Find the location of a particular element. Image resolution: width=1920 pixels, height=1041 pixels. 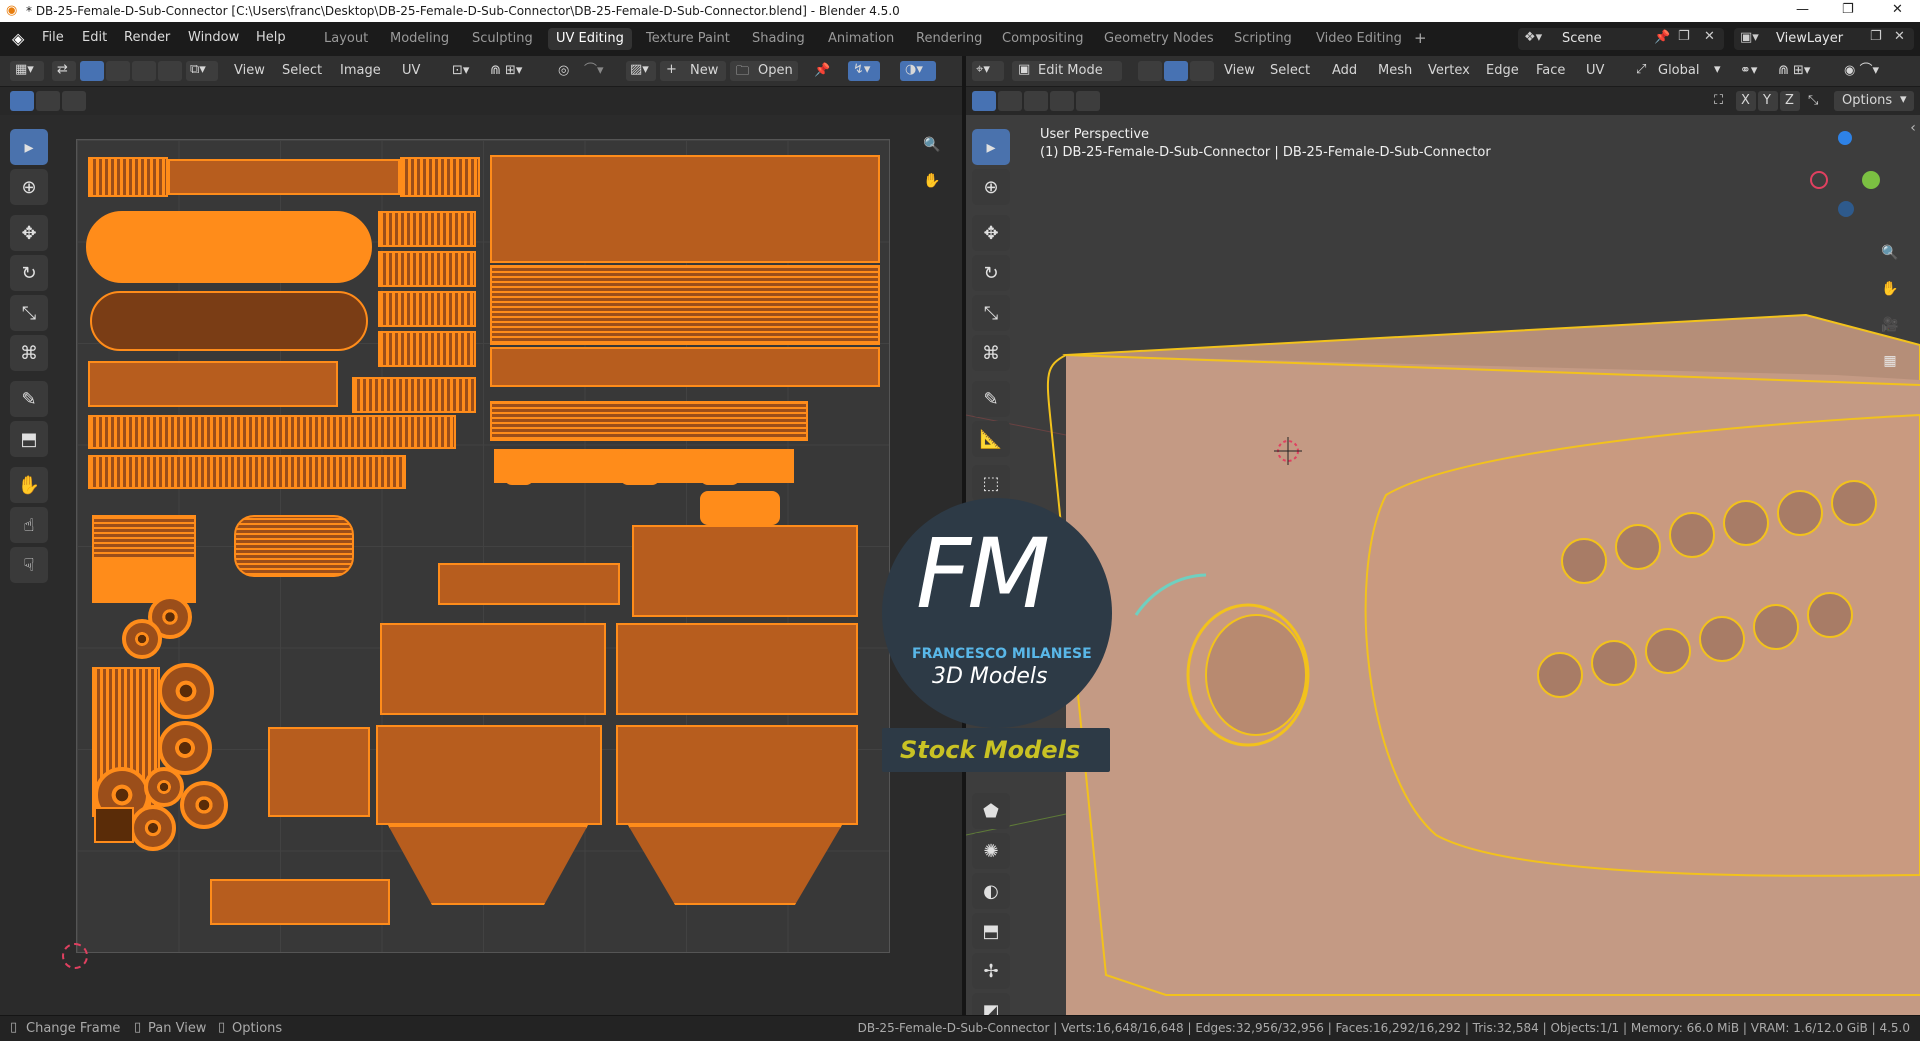

tab-shading: Shading is located at coordinates (778, 39).